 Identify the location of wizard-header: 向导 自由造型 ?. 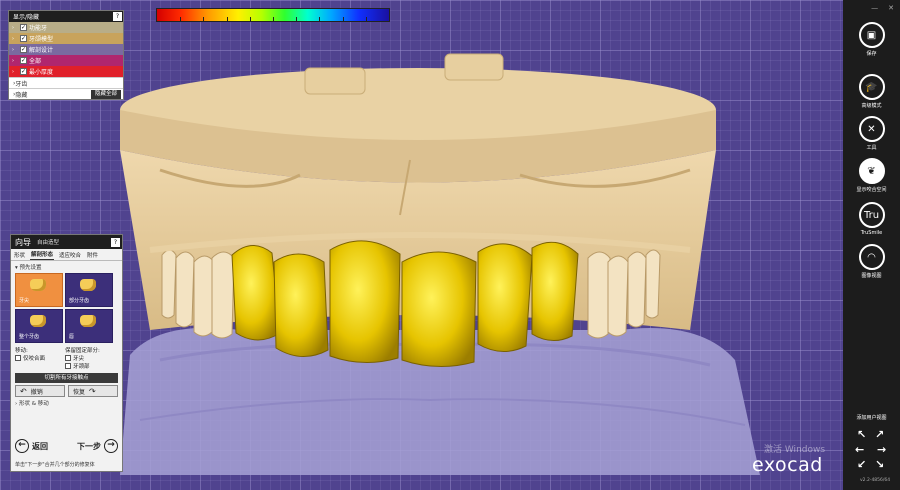
(66, 242).